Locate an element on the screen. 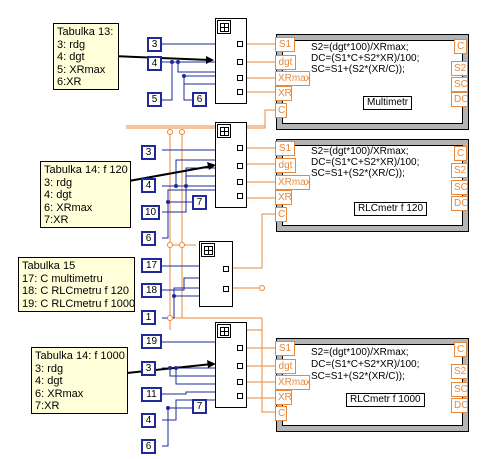 The height and width of the screenshot is (459, 490). constant: 10 is located at coordinates (150, 212).